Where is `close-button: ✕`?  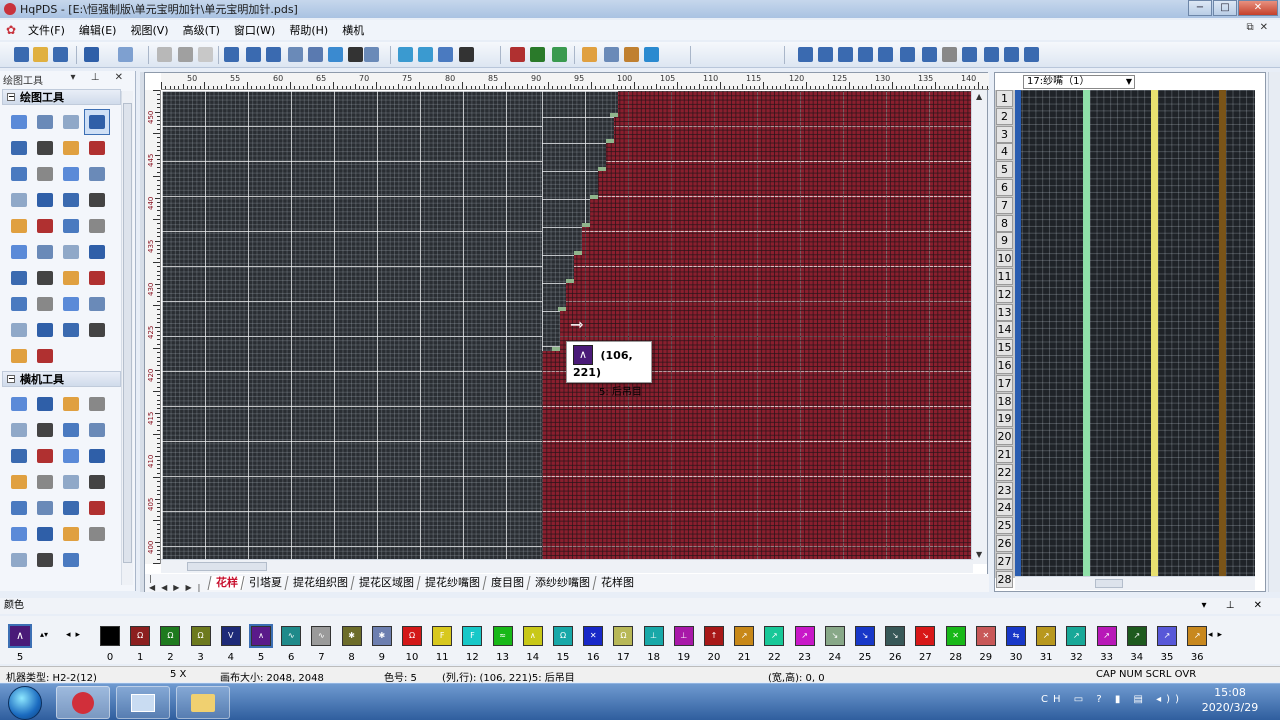
close-button: ✕ is located at coordinates (1258, 8).